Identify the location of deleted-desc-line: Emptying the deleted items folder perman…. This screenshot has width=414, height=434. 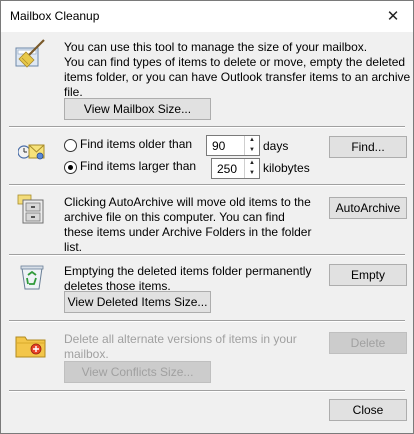
(188, 271).